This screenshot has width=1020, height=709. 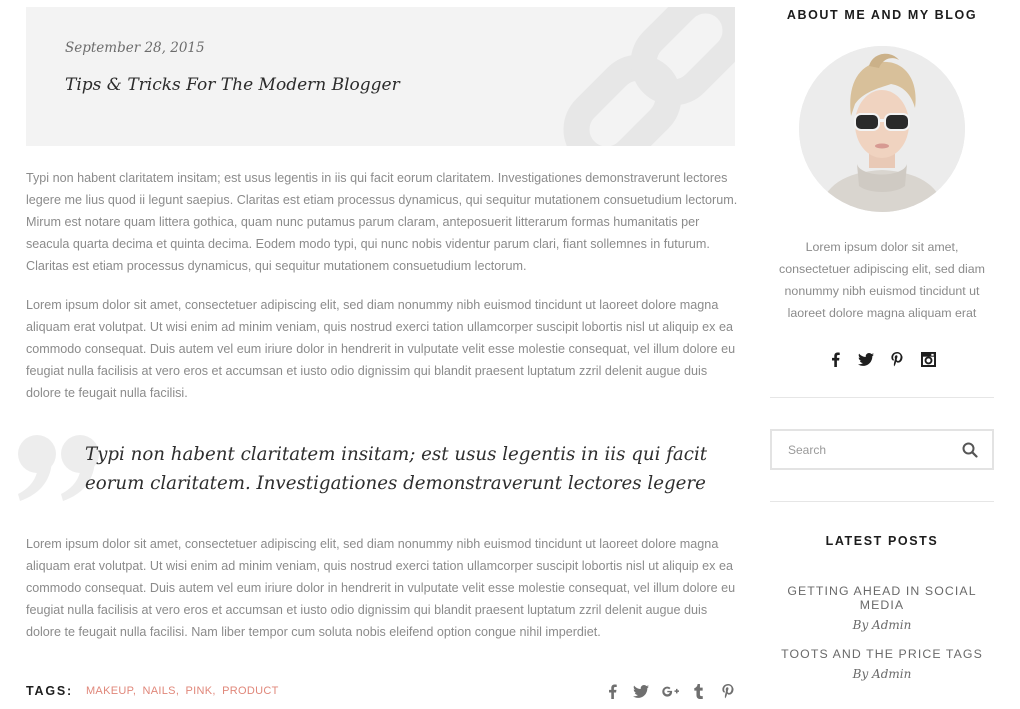 What do you see at coordinates (882, 541) in the screenshot?
I see `latest-posts-title: LATEST POSTS` at bounding box center [882, 541].